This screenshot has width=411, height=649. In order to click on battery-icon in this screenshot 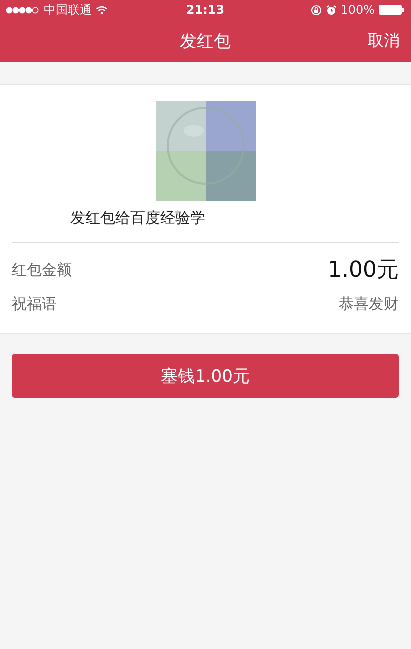, I will do `click(392, 10)`.